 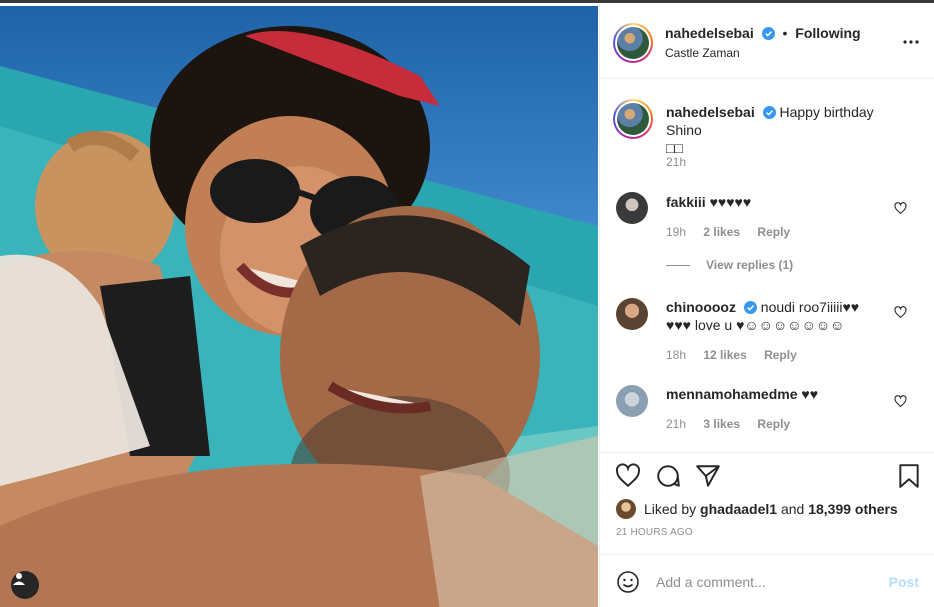 What do you see at coordinates (786, 130) in the screenshot?
I see `caption-body: nahedelsebai Happy birthday Shino □□` at bounding box center [786, 130].